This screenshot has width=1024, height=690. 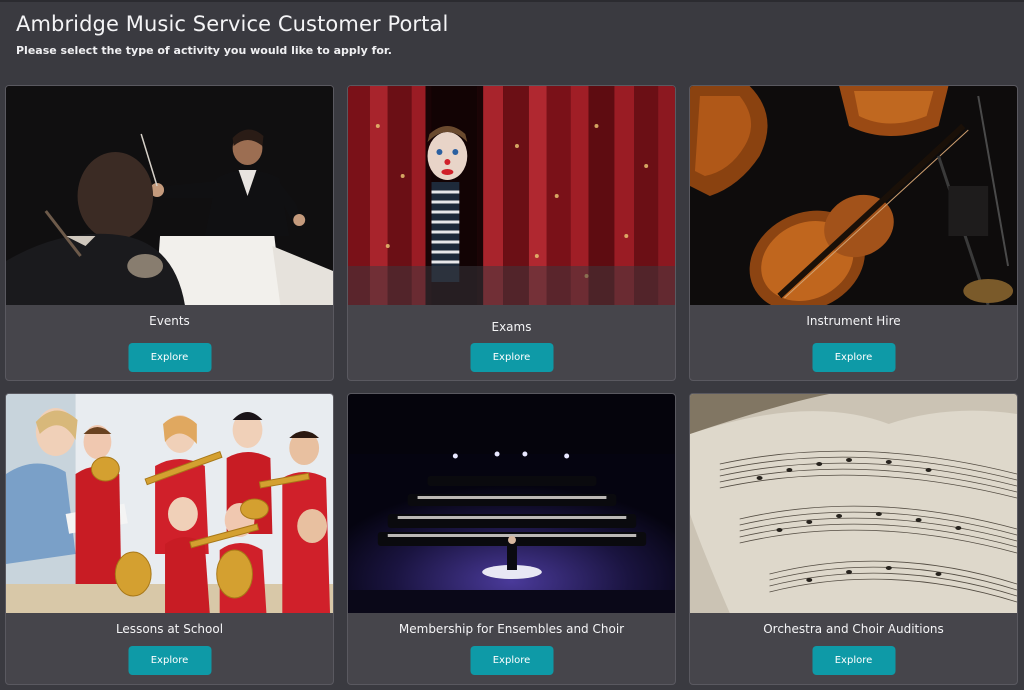 What do you see at coordinates (853, 321) in the screenshot?
I see `card-label: Instrument Hire` at bounding box center [853, 321].